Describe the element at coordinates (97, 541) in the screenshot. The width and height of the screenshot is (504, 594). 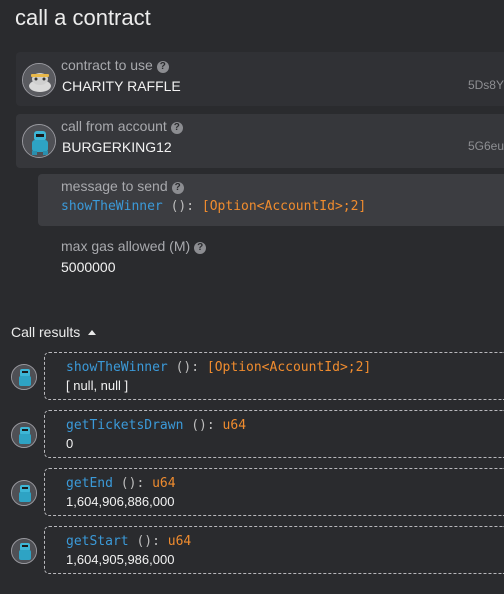
I see `result-function: getStart` at that location.